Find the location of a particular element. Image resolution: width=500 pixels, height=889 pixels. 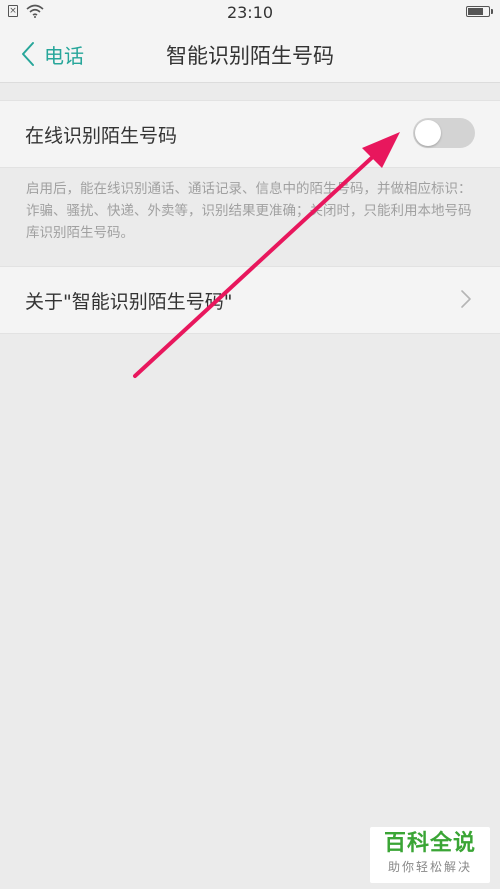

status-bar: × 23:10 is located at coordinates (250, 13).